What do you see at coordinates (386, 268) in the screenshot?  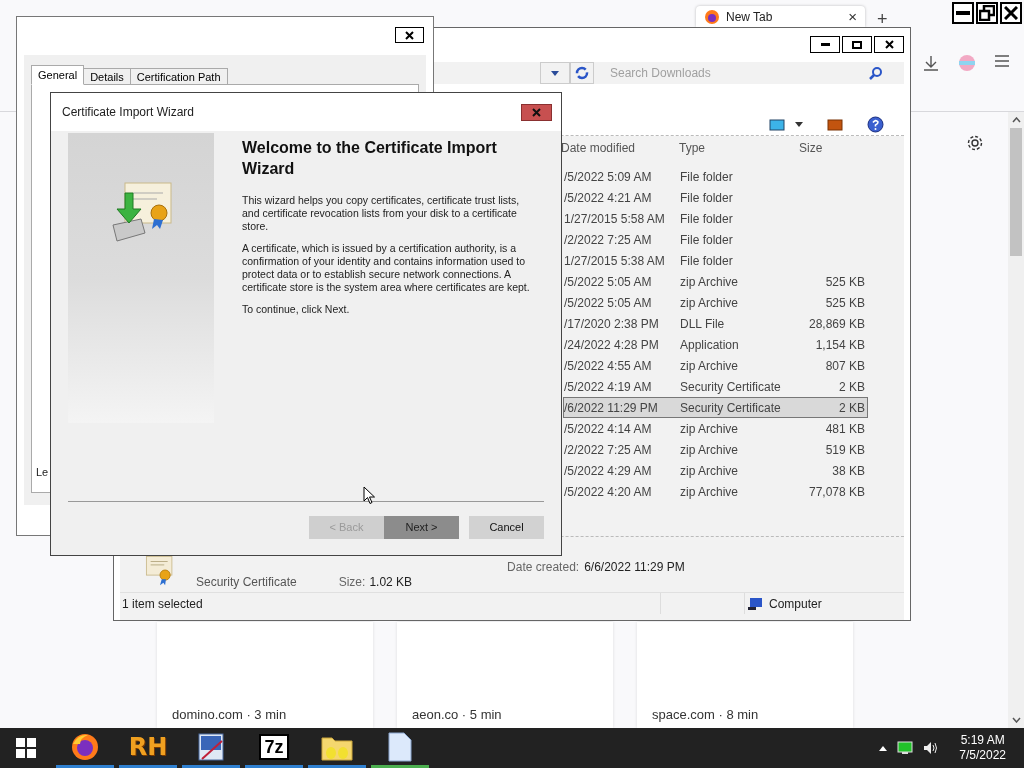 I see `wizard-paragraph: A certificate, which is issued by a certification authority, is a confirmation of your identity and contains information used to protect data or to establish secure network connections. A certificate store is the system area where certificates are kept.` at bounding box center [386, 268].